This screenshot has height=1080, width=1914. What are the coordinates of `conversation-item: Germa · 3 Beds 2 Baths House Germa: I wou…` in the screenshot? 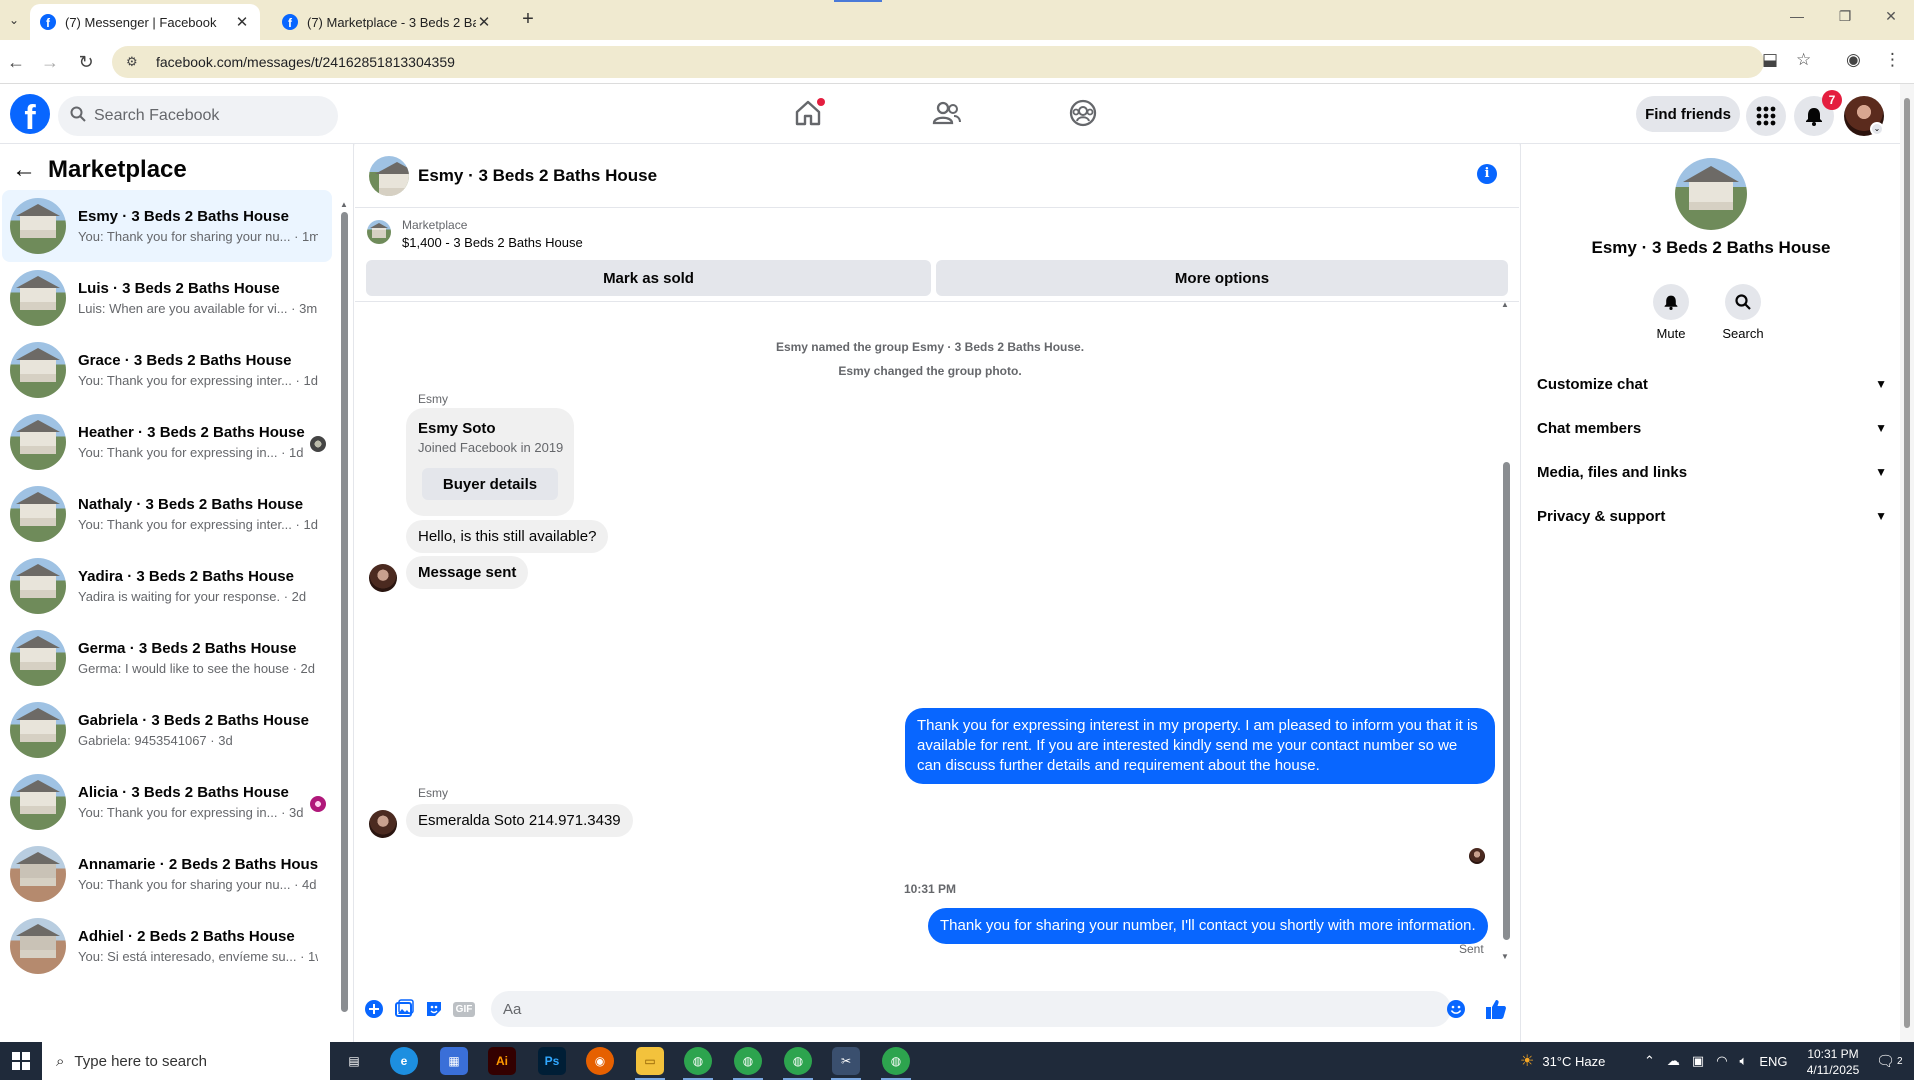 It's located at (167, 658).